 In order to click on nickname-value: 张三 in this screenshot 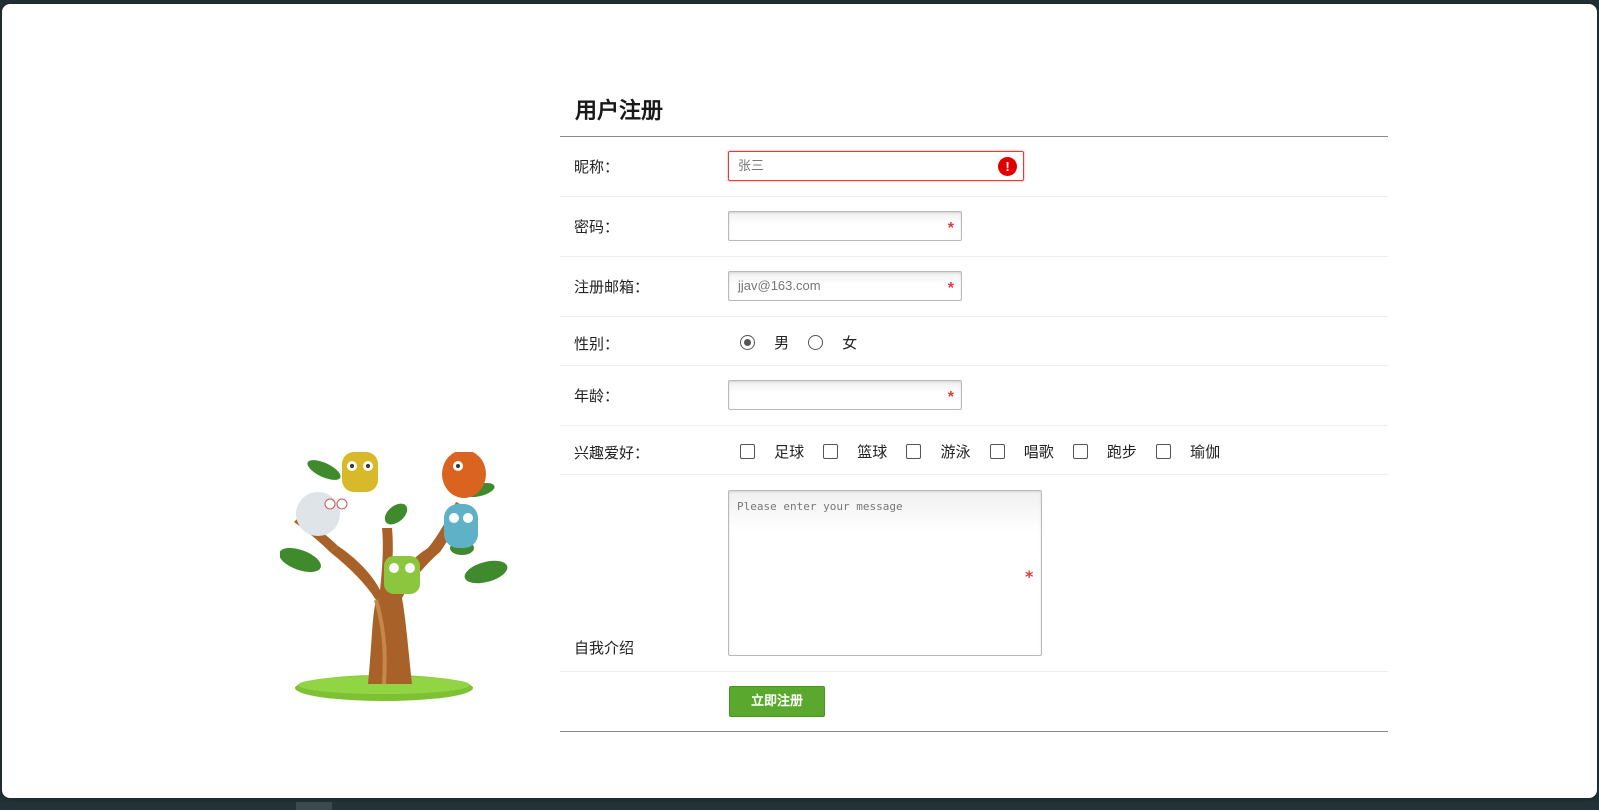, I will do `click(751, 165)`.